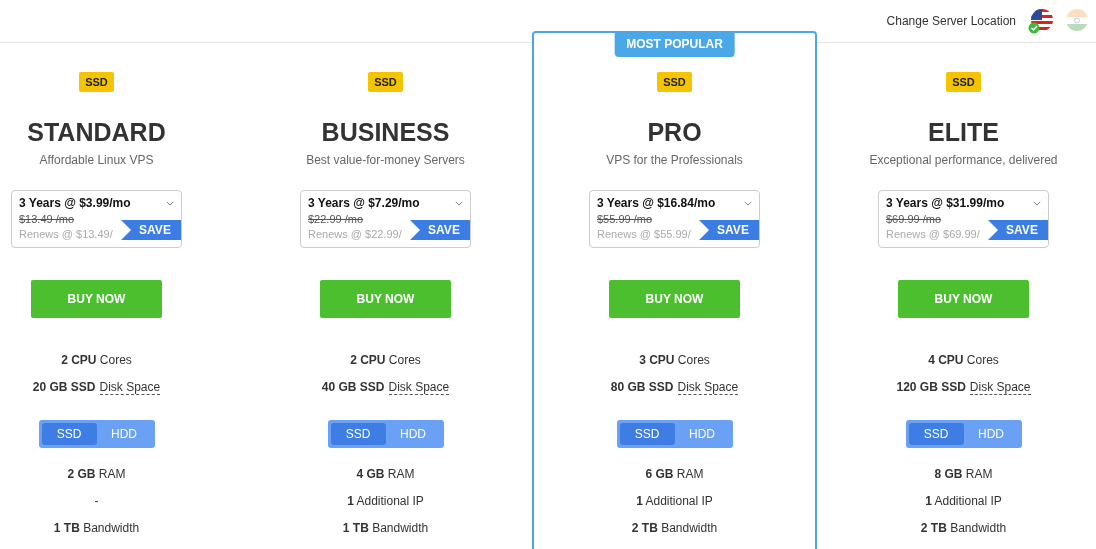 The height and width of the screenshot is (549, 1096). What do you see at coordinates (674, 474) in the screenshot?
I see `feature-text: 6 GB RAM` at bounding box center [674, 474].